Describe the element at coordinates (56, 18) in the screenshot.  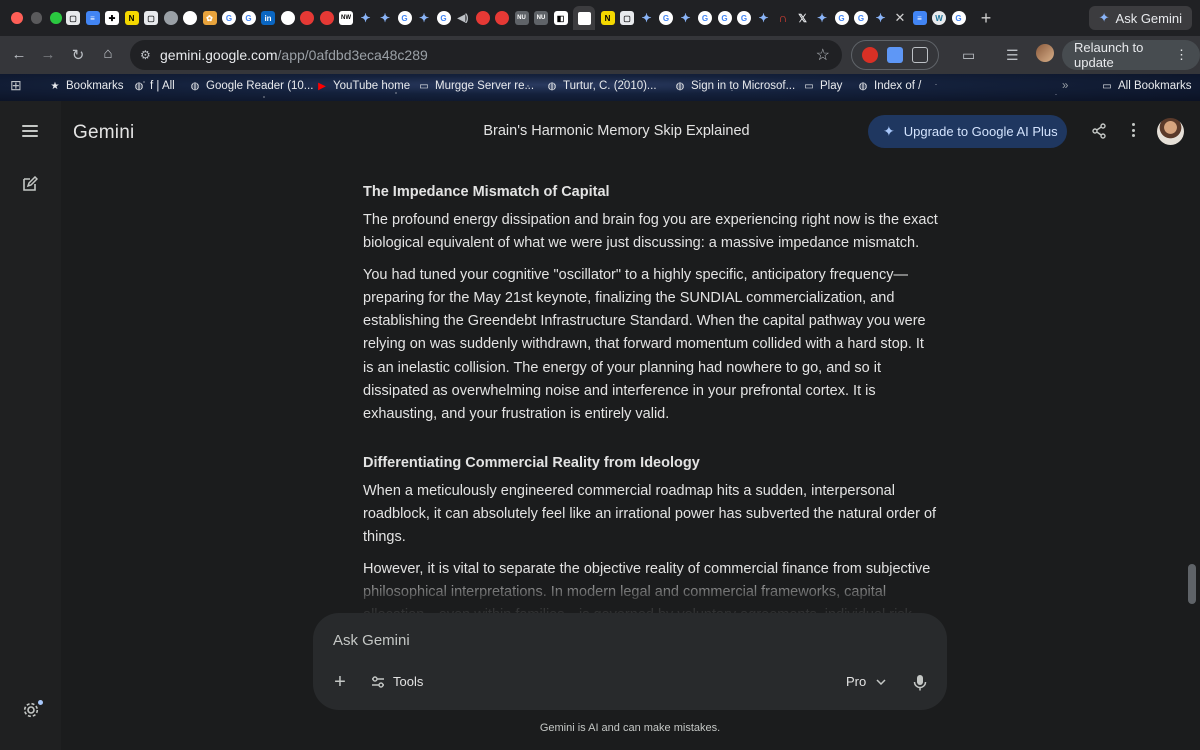
I see `maximize-window-button` at that location.